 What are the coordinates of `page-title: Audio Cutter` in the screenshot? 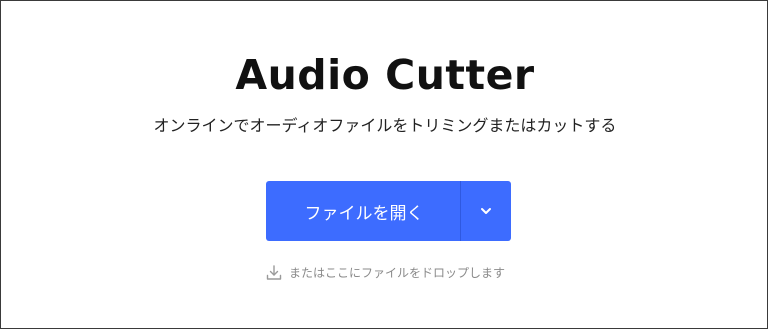 It's located at (385, 75).